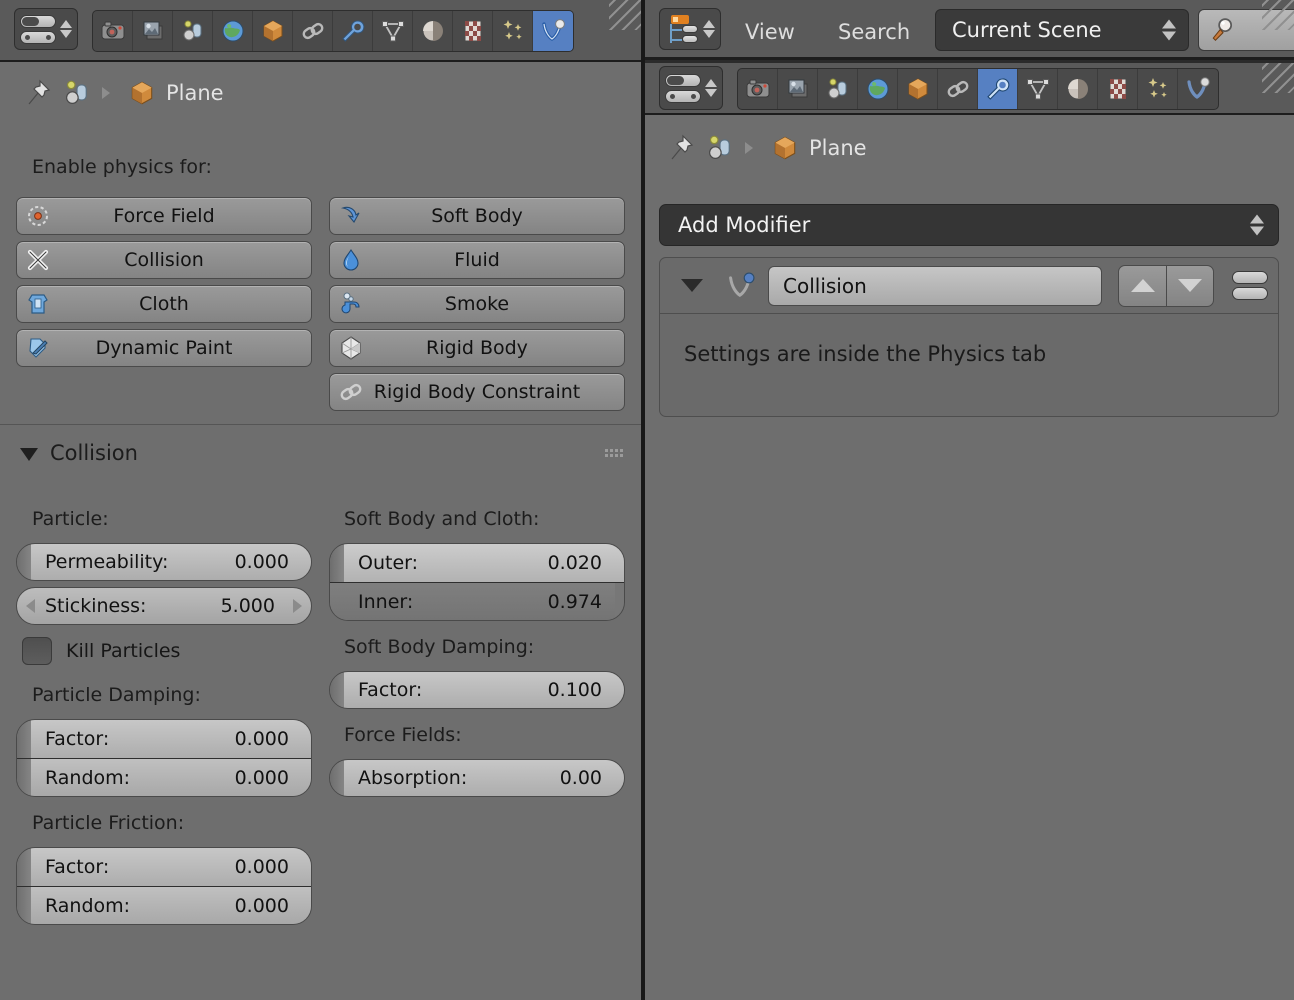 The height and width of the screenshot is (1000, 1294). What do you see at coordinates (164, 867) in the screenshot?
I see `friction-factor-slider: Factor: 0.000` at bounding box center [164, 867].